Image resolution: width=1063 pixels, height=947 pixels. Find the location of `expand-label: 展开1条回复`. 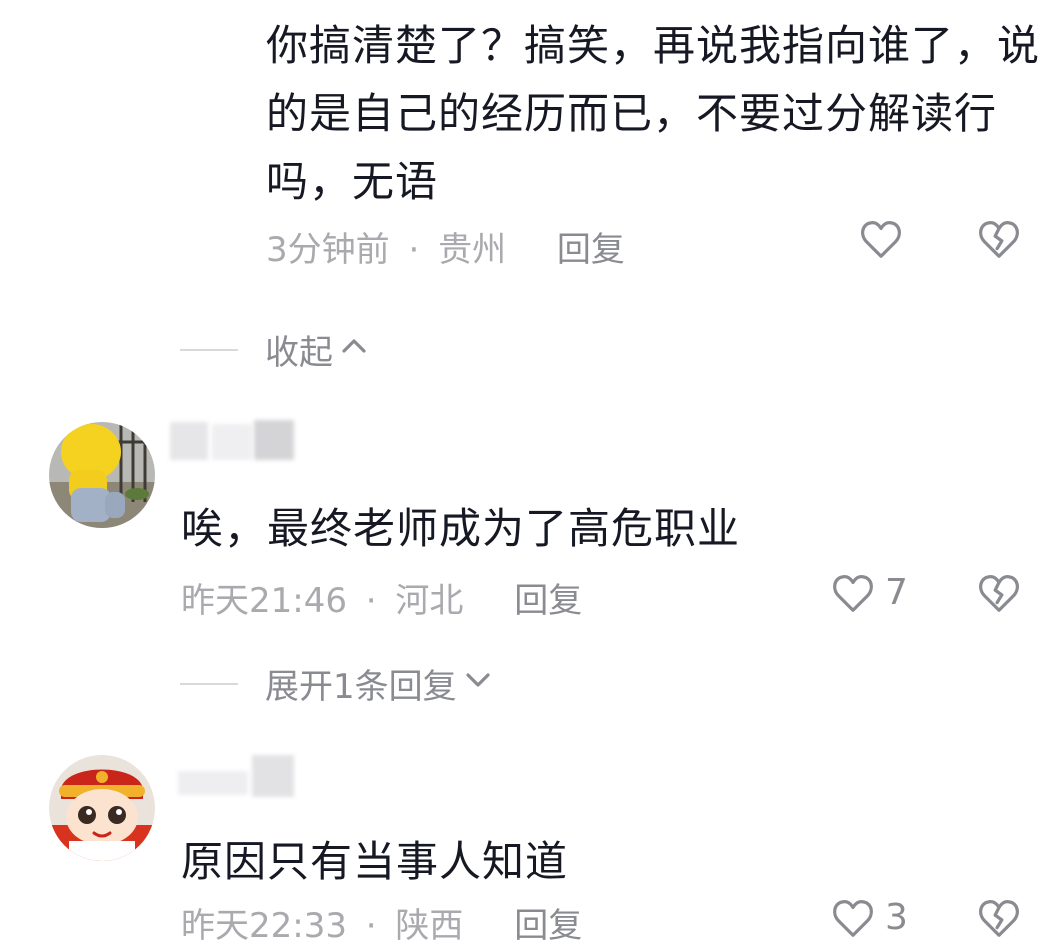

expand-label: 展开1条回复 is located at coordinates (361, 687).